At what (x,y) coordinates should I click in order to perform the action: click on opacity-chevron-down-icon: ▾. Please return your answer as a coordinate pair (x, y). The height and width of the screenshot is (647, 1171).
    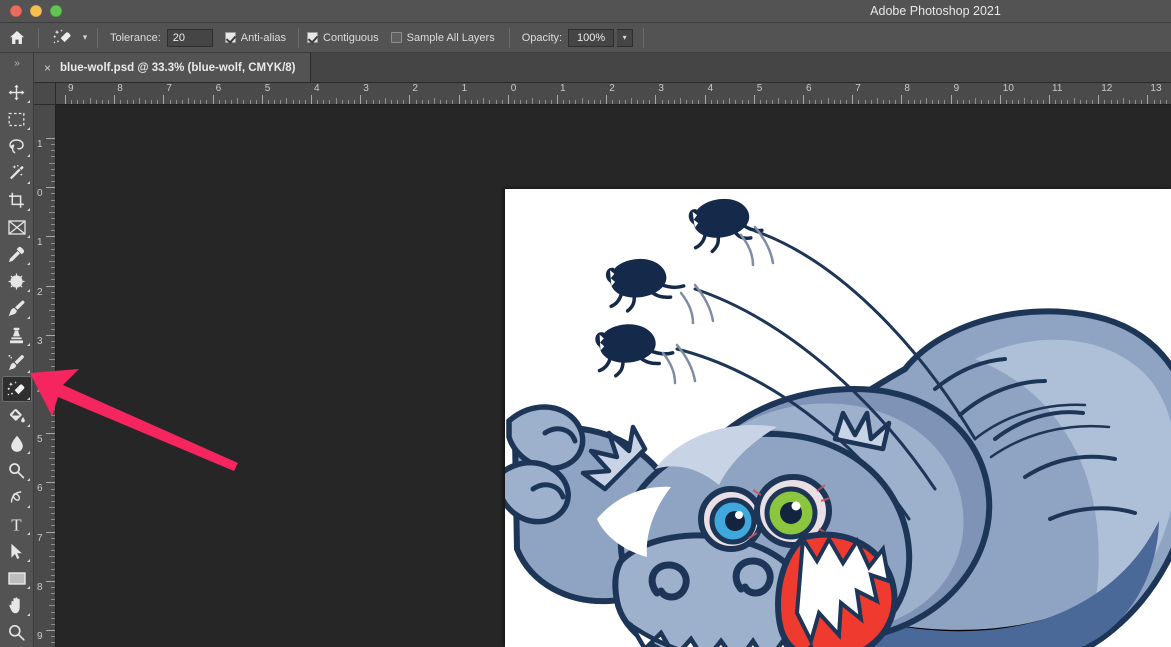
    Looking at the image, I should click on (625, 37).